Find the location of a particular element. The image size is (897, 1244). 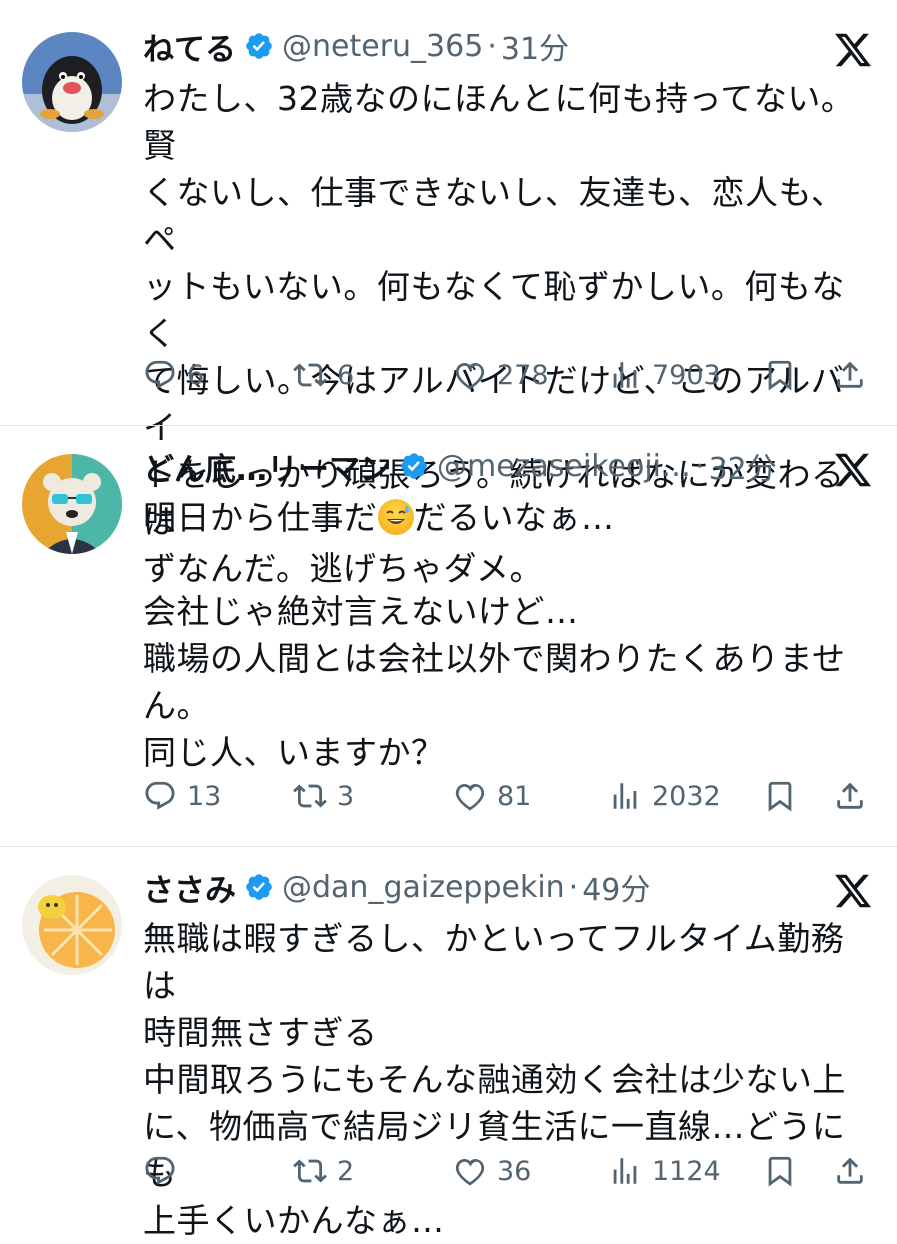

like-count: 81 is located at coordinates (514, 796).